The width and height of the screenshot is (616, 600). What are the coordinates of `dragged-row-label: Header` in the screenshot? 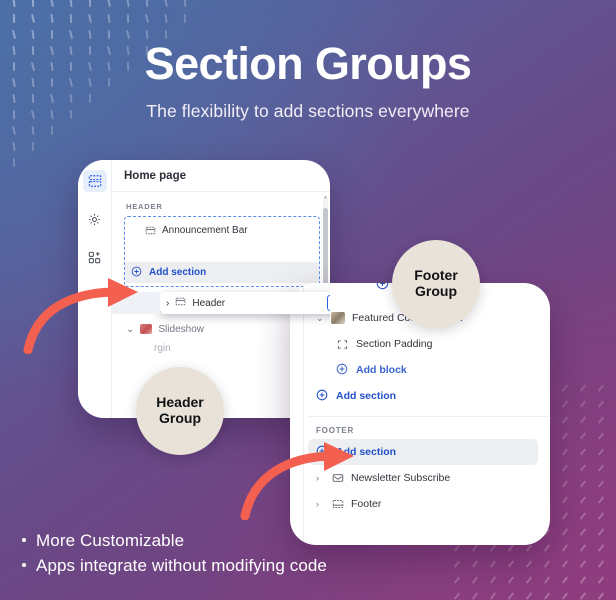 It's located at (209, 303).